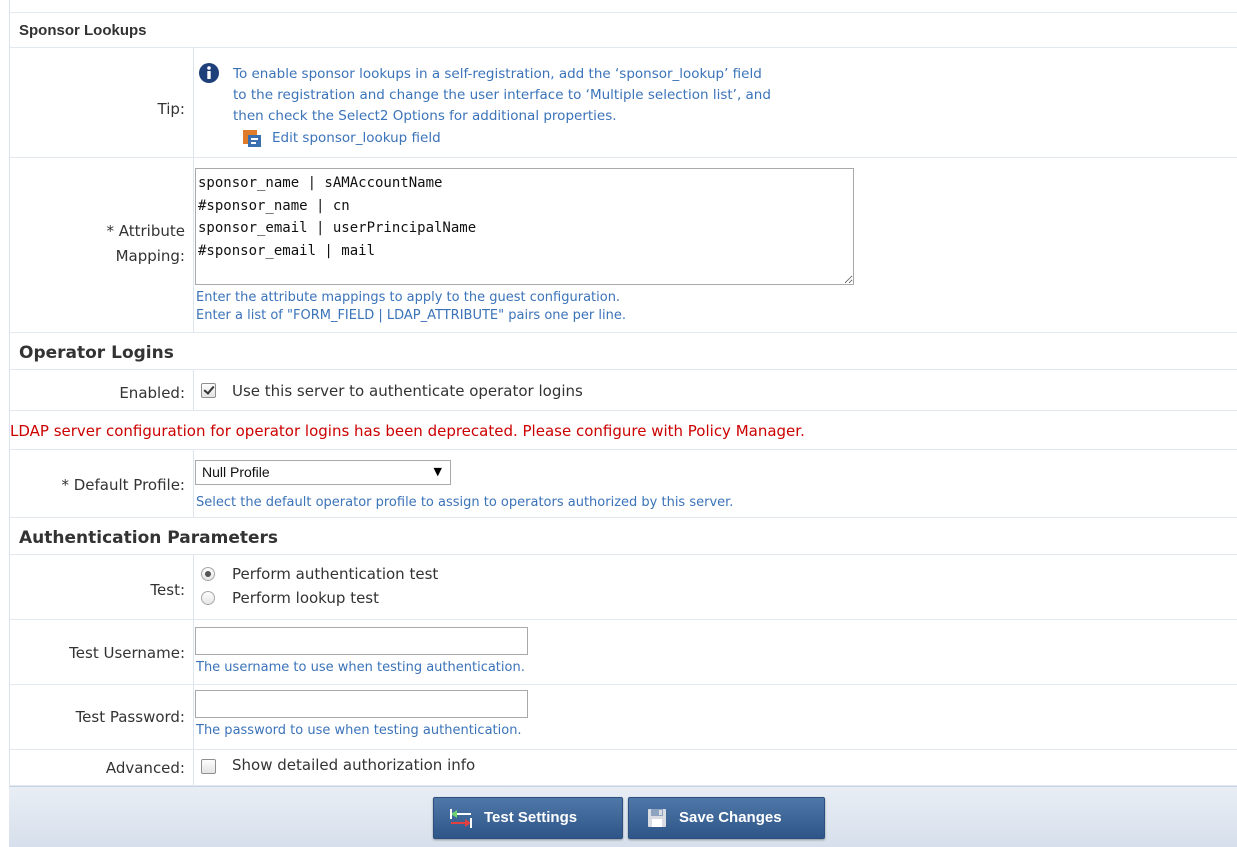 This screenshot has height=847, width=1237. I want to click on enabled-label: Enabled:, so click(152, 393).